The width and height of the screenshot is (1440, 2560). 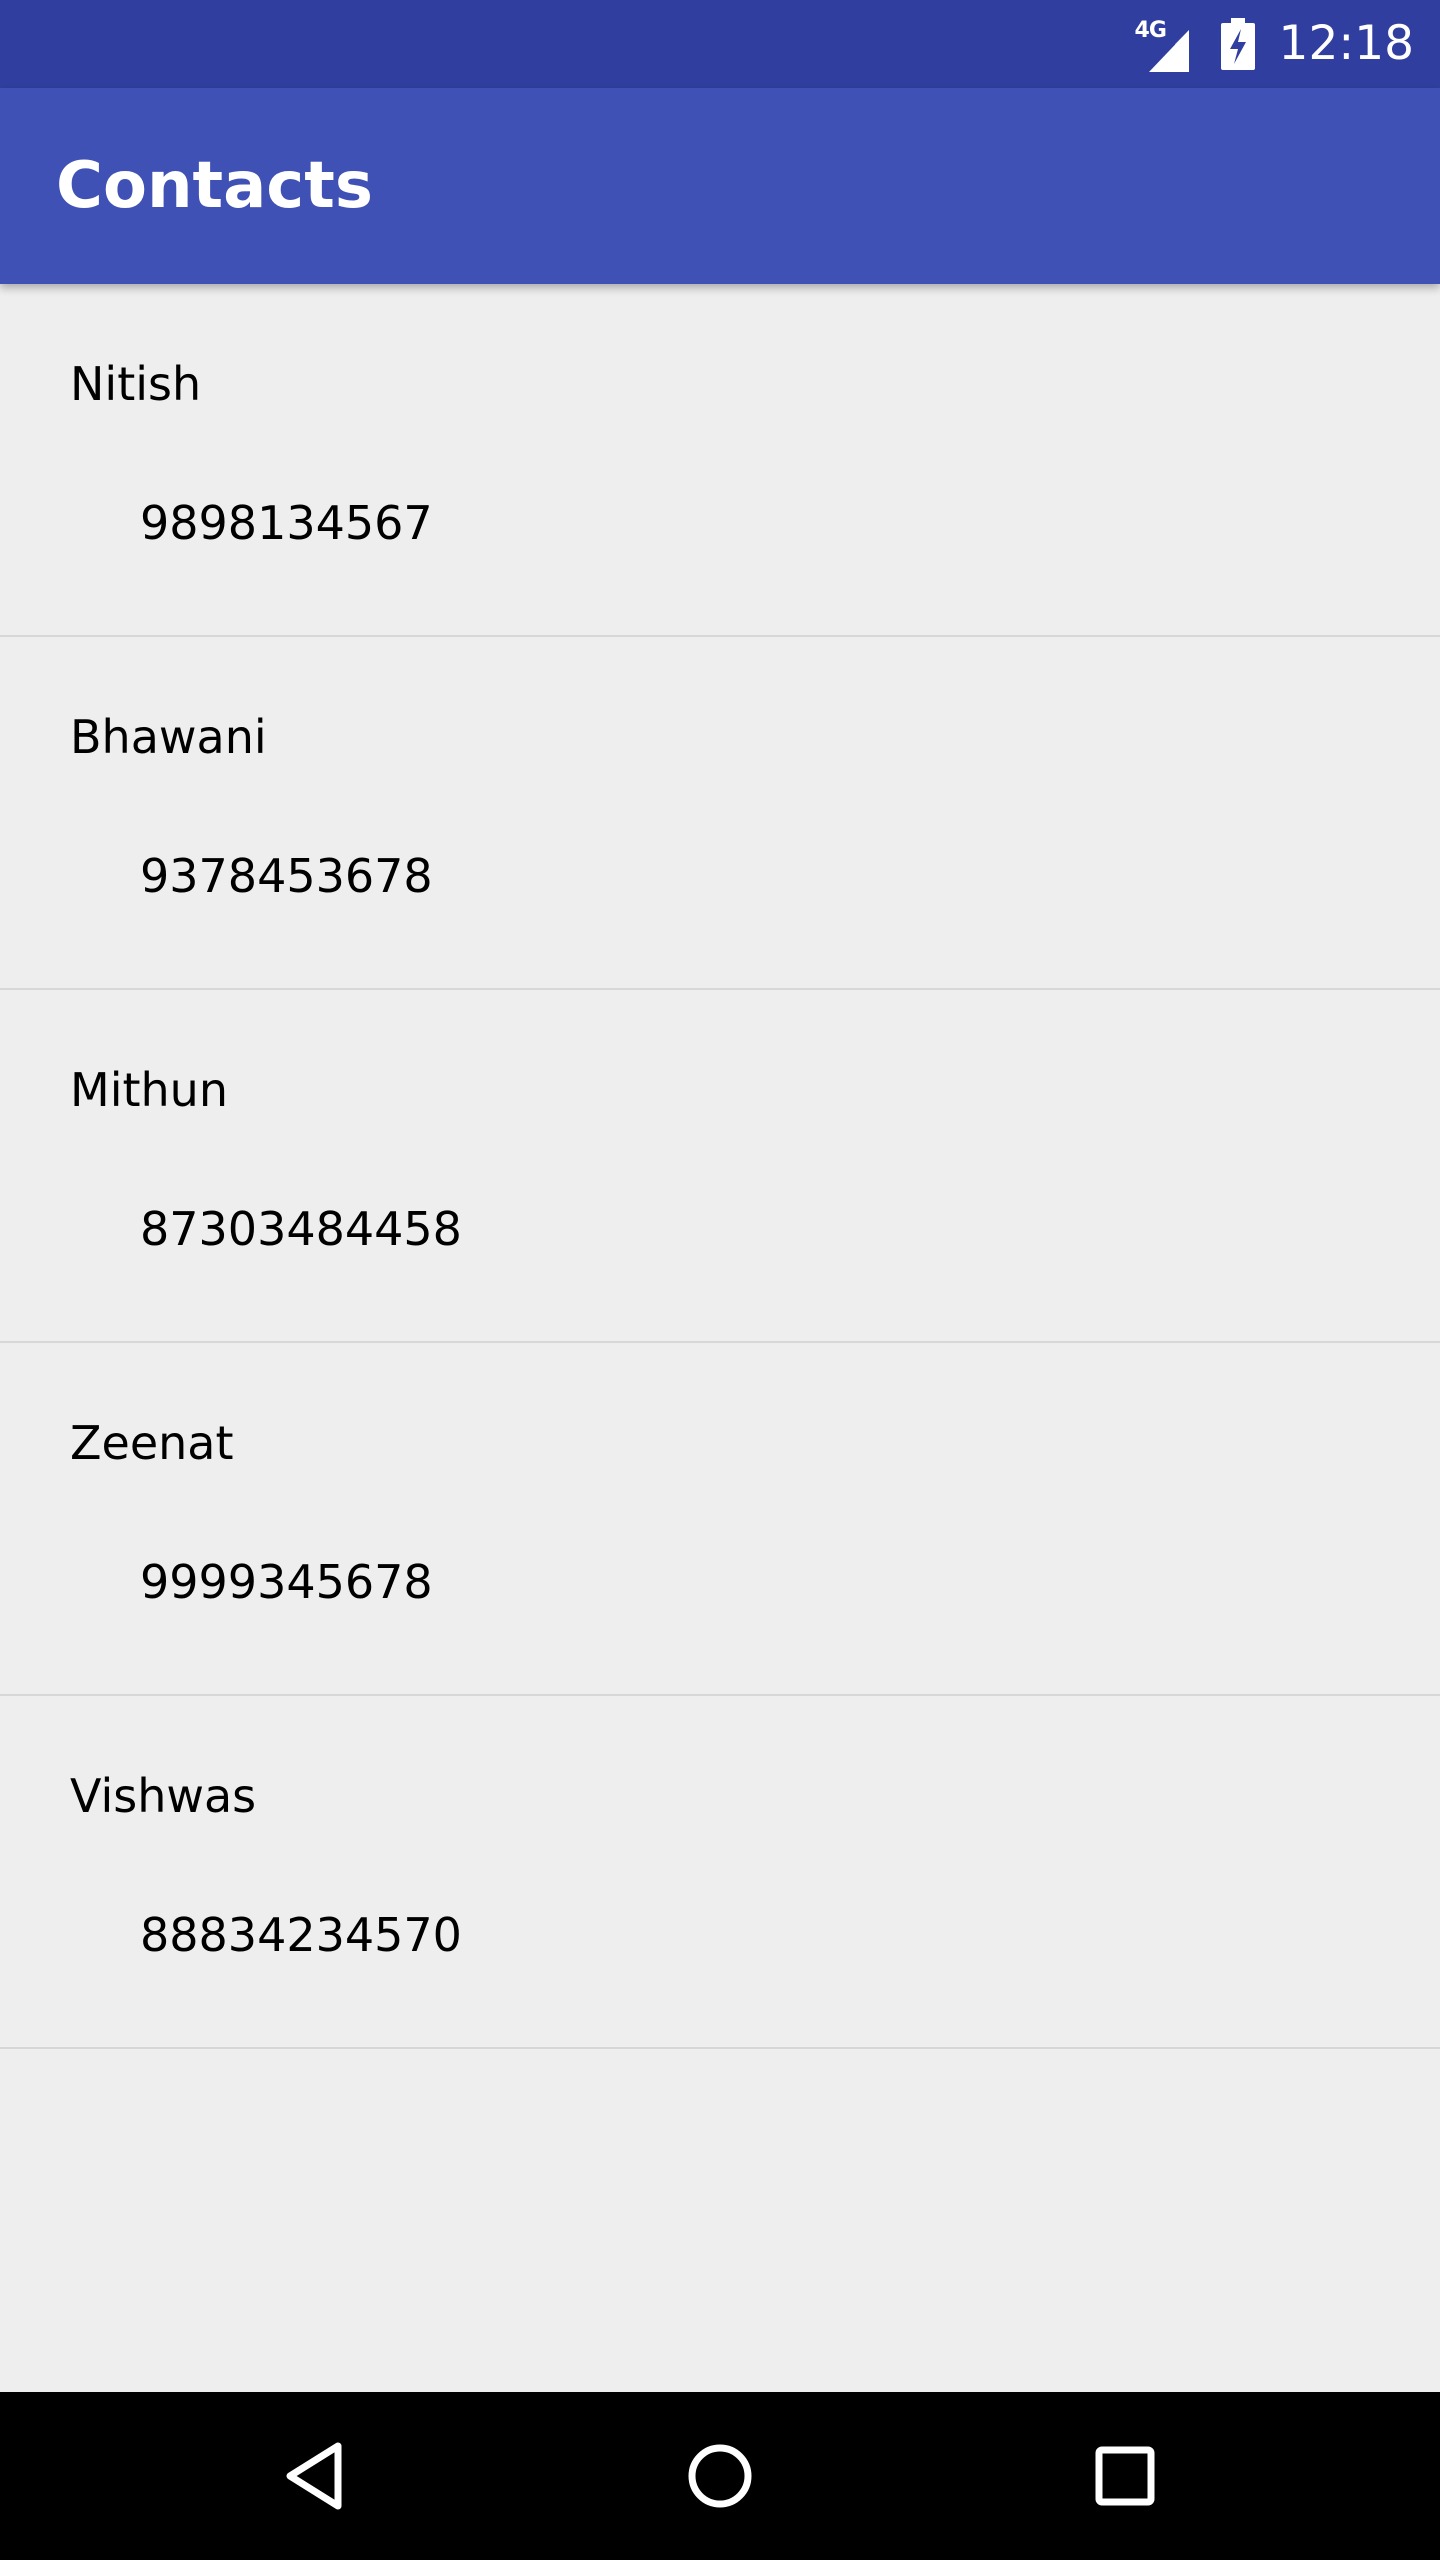 What do you see at coordinates (149, 1090) in the screenshot?
I see `contact-name: Mithun` at bounding box center [149, 1090].